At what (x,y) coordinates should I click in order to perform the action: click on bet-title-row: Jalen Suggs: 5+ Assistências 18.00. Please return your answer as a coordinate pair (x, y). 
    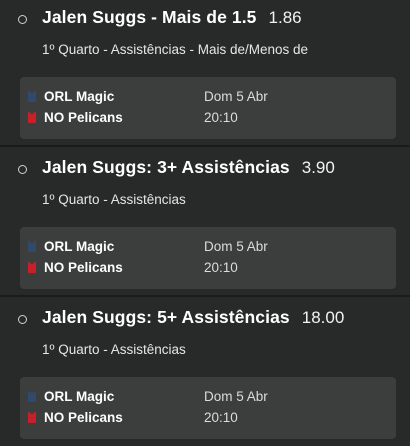
    Looking at the image, I should click on (193, 317).